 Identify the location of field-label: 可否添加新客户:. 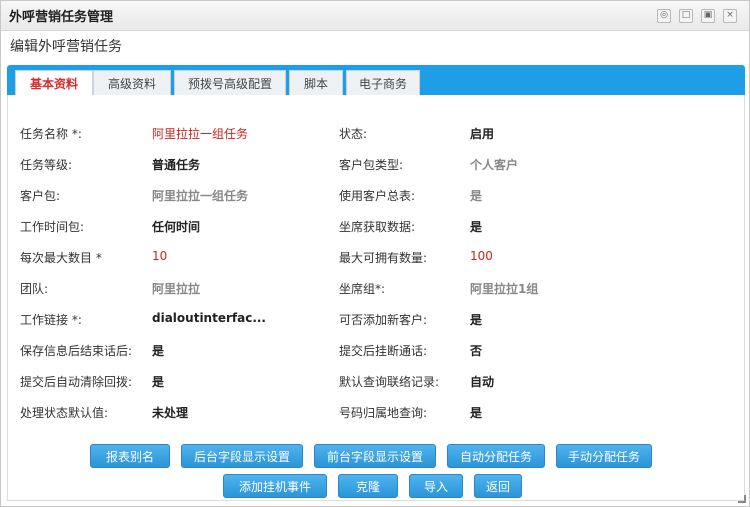
(383, 320).